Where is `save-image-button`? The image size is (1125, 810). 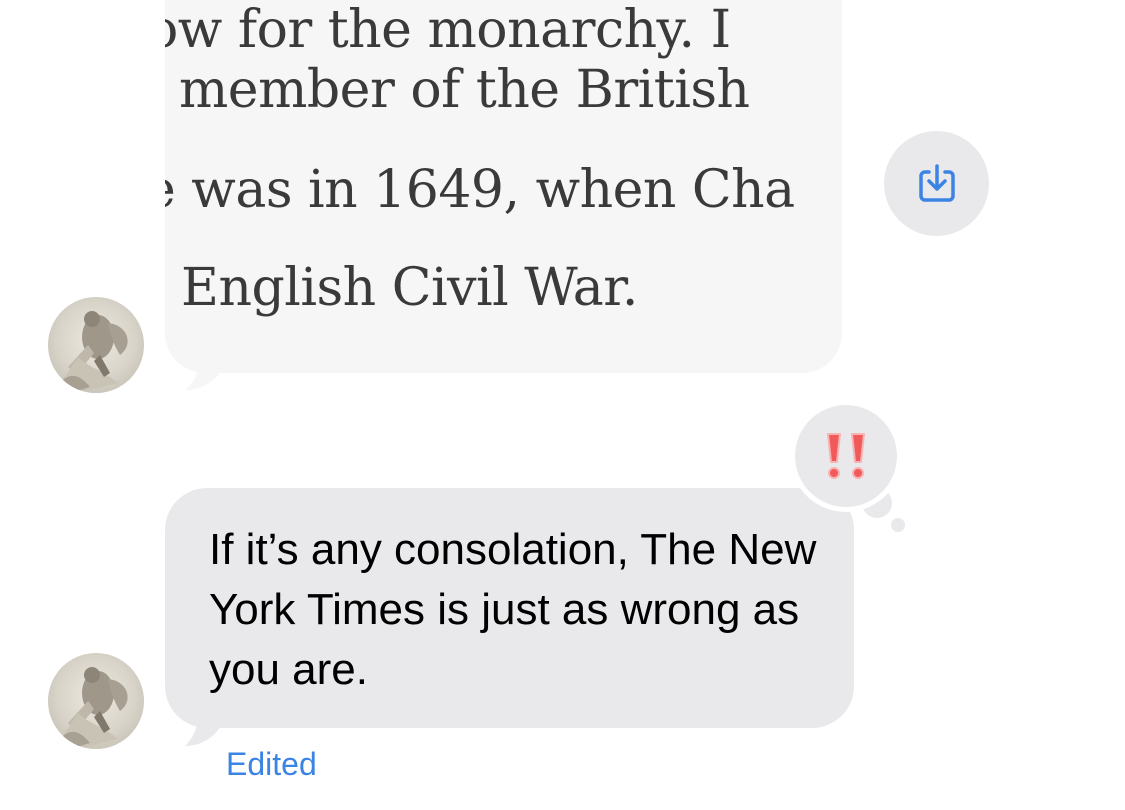 save-image-button is located at coordinates (936, 183).